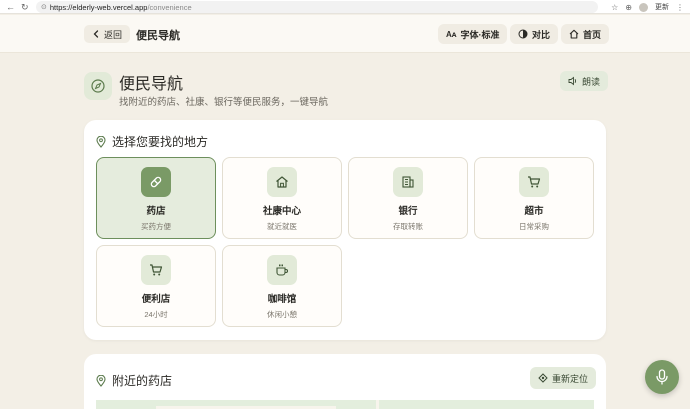  What do you see at coordinates (572, 81) in the screenshot?
I see `speaker-icon` at bounding box center [572, 81].